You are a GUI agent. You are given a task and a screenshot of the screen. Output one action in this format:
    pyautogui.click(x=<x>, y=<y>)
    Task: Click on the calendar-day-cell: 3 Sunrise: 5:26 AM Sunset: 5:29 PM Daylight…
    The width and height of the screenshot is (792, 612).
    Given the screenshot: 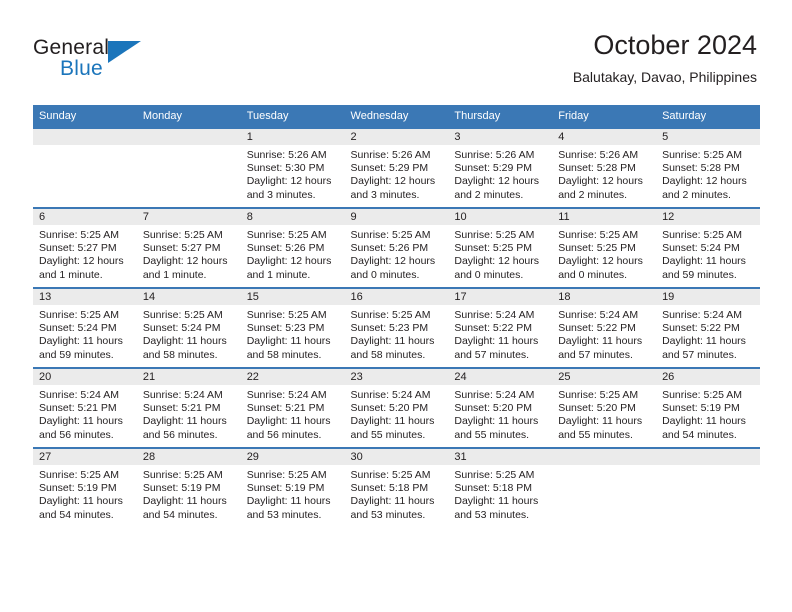 What is the action you would take?
    pyautogui.click(x=500, y=167)
    